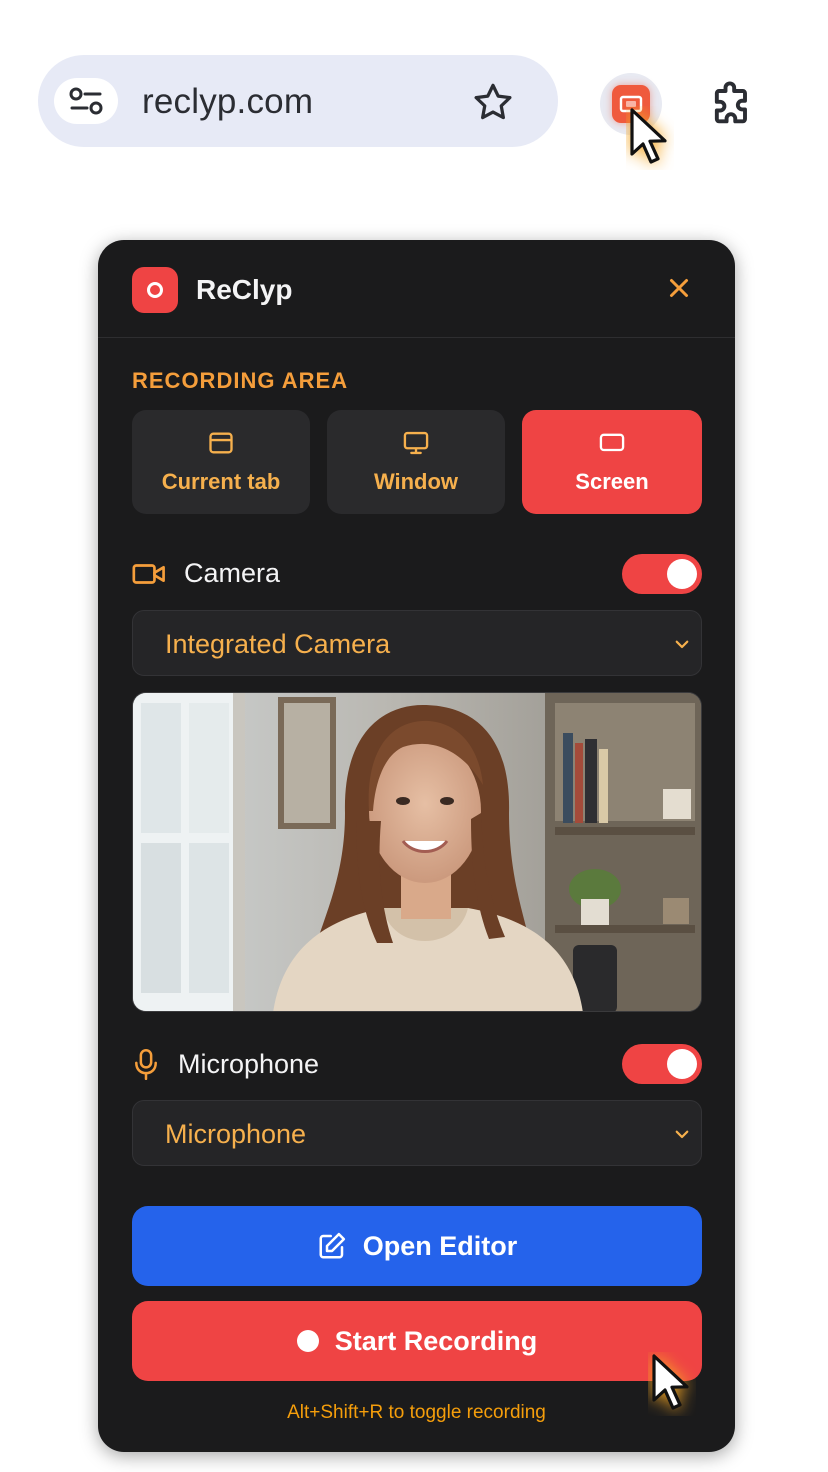 The height and width of the screenshot is (1472, 828). What do you see at coordinates (679, 288) in the screenshot?
I see `close-icon` at bounding box center [679, 288].